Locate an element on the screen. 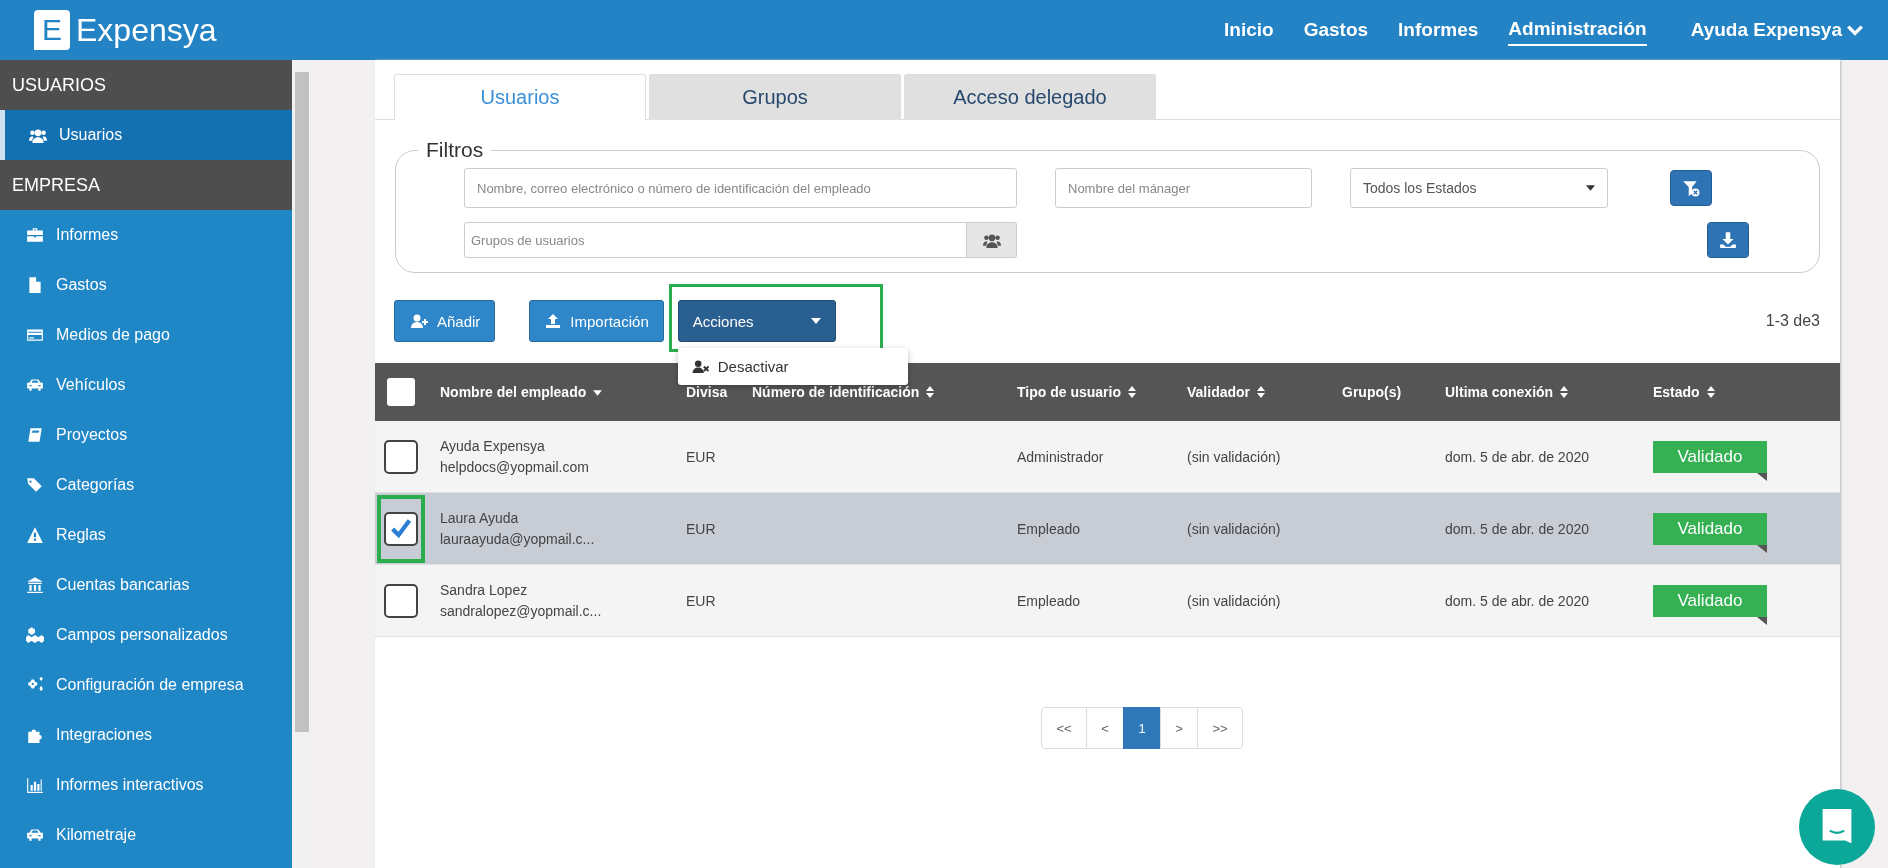  credit-card-icon is located at coordinates (35, 335).